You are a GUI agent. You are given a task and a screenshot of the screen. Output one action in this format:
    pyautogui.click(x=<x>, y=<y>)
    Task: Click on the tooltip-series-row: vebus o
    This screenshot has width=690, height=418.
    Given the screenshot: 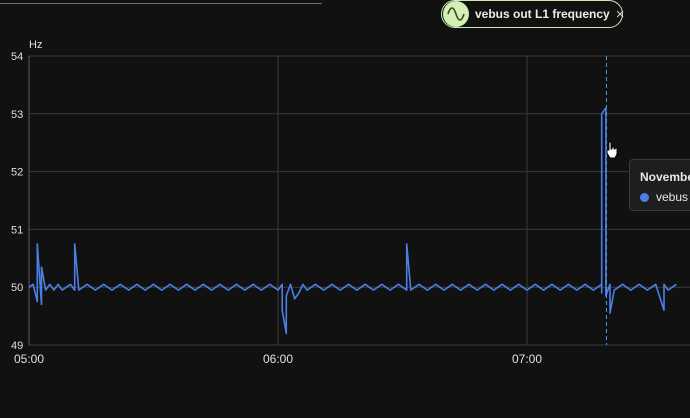 What is the action you would take?
    pyautogui.click(x=665, y=197)
    